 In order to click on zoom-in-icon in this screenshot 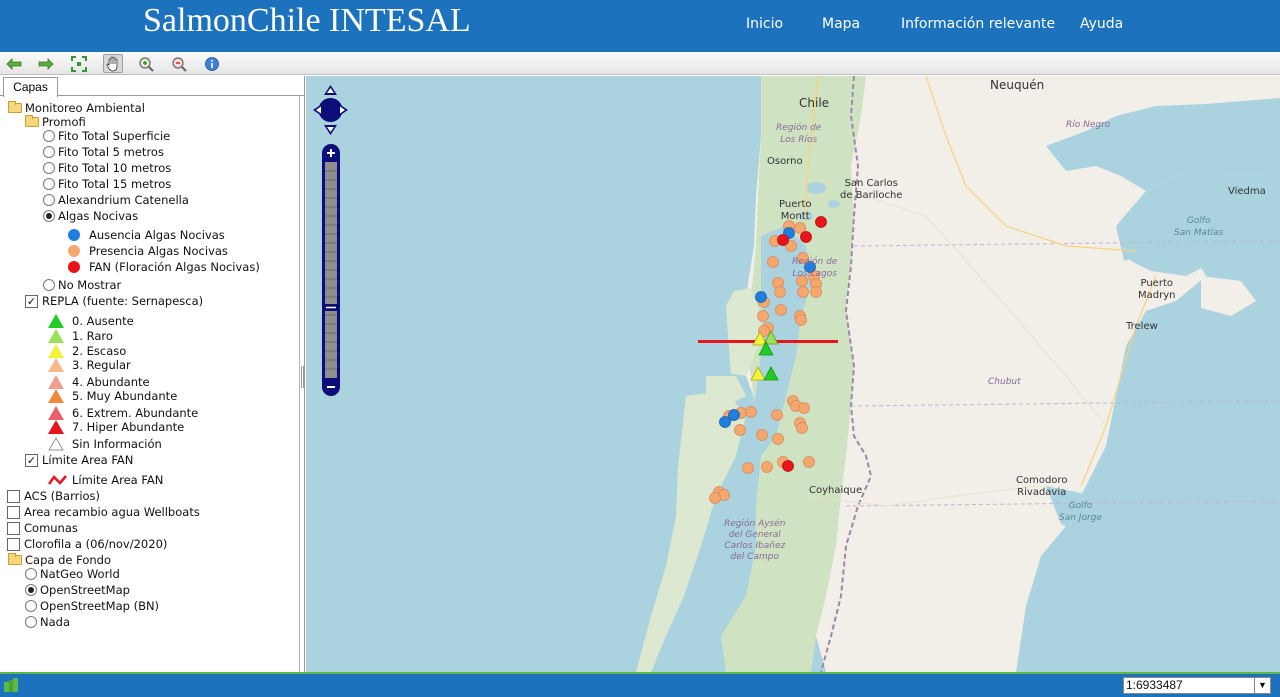, I will do `click(146, 63)`.